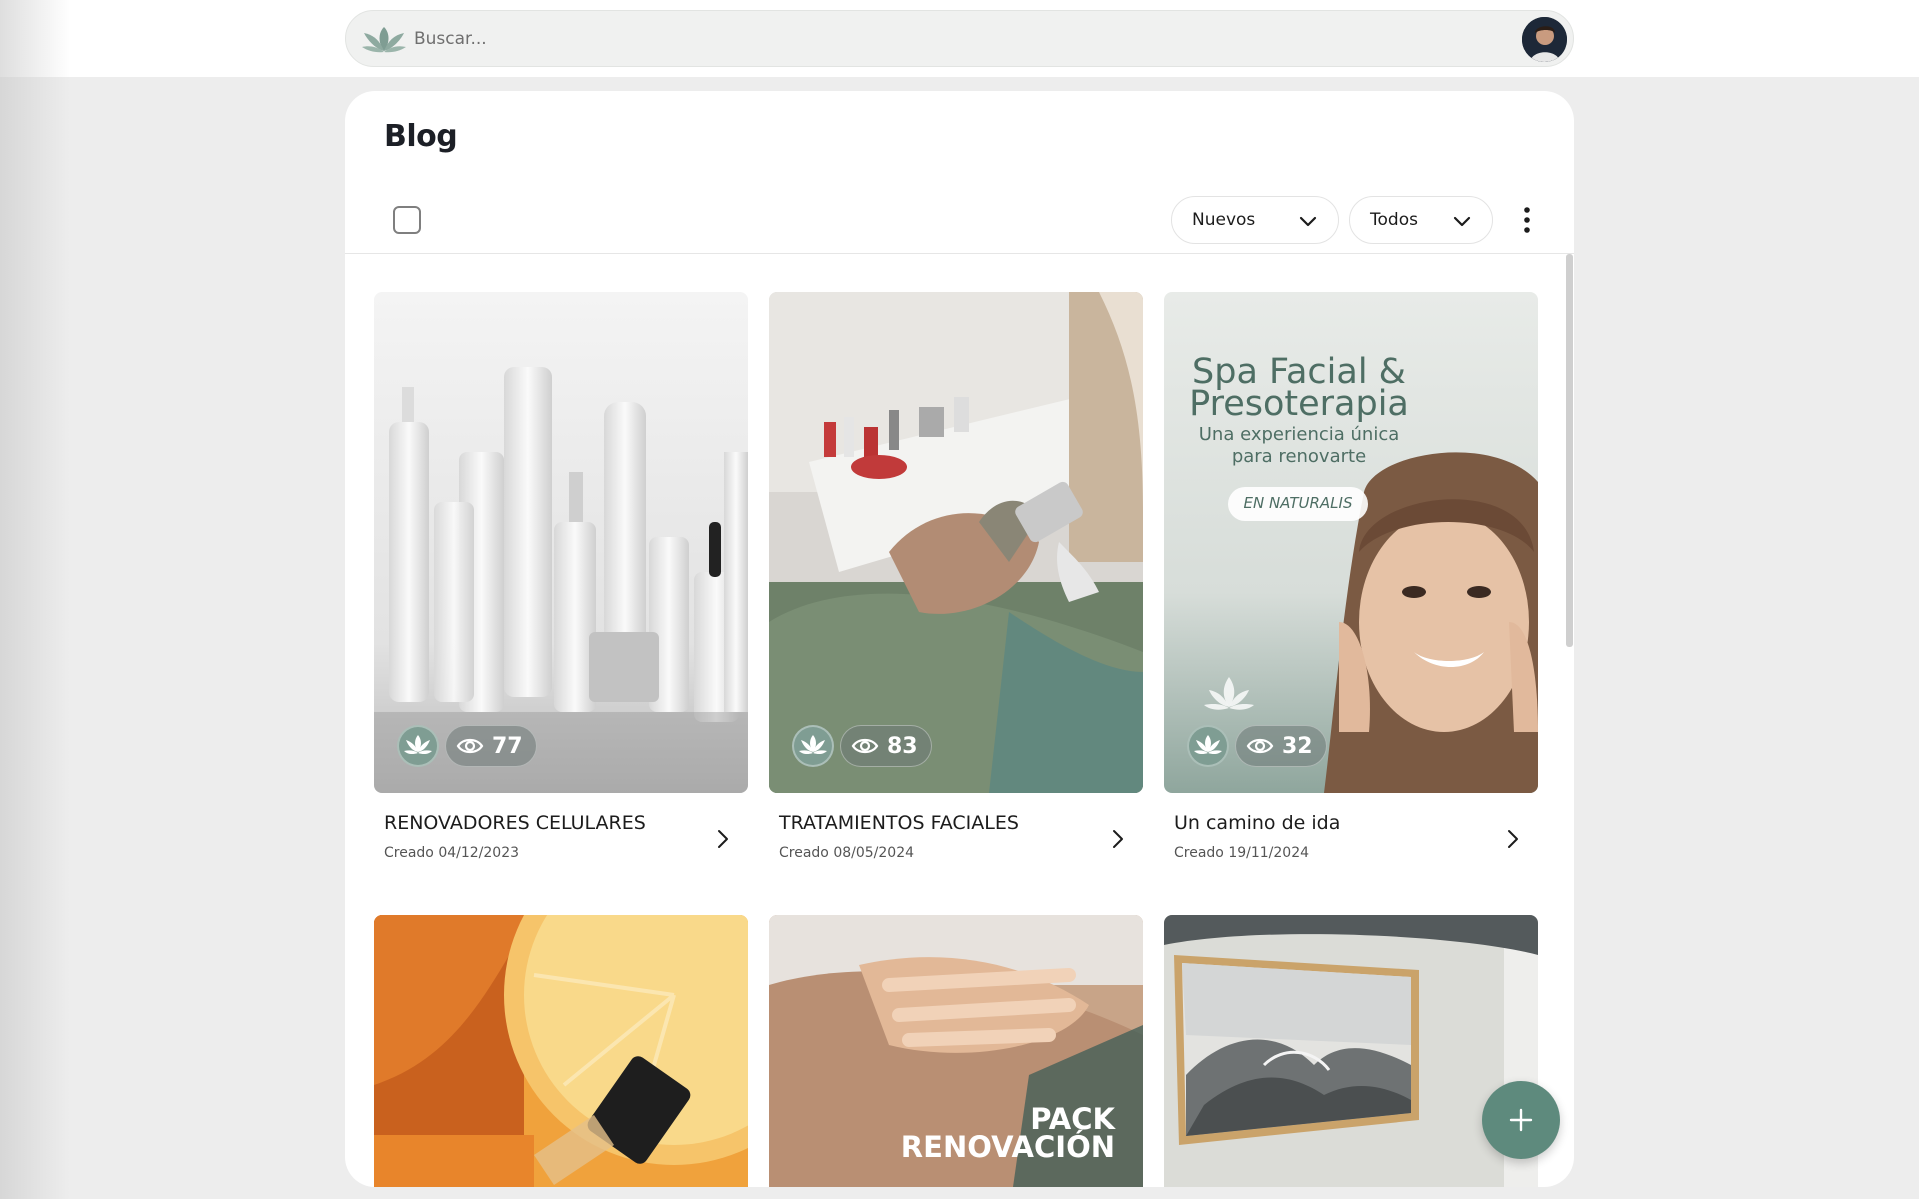 The height and width of the screenshot is (1199, 1919). I want to click on avatar, so click(1544, 39).